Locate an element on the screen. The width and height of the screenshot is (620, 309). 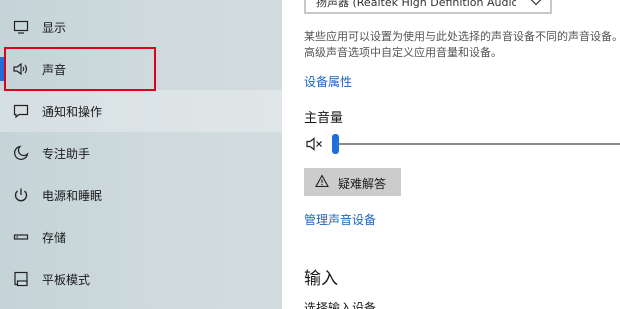
speaker-muted-icon is located at coordinates (316, 144).